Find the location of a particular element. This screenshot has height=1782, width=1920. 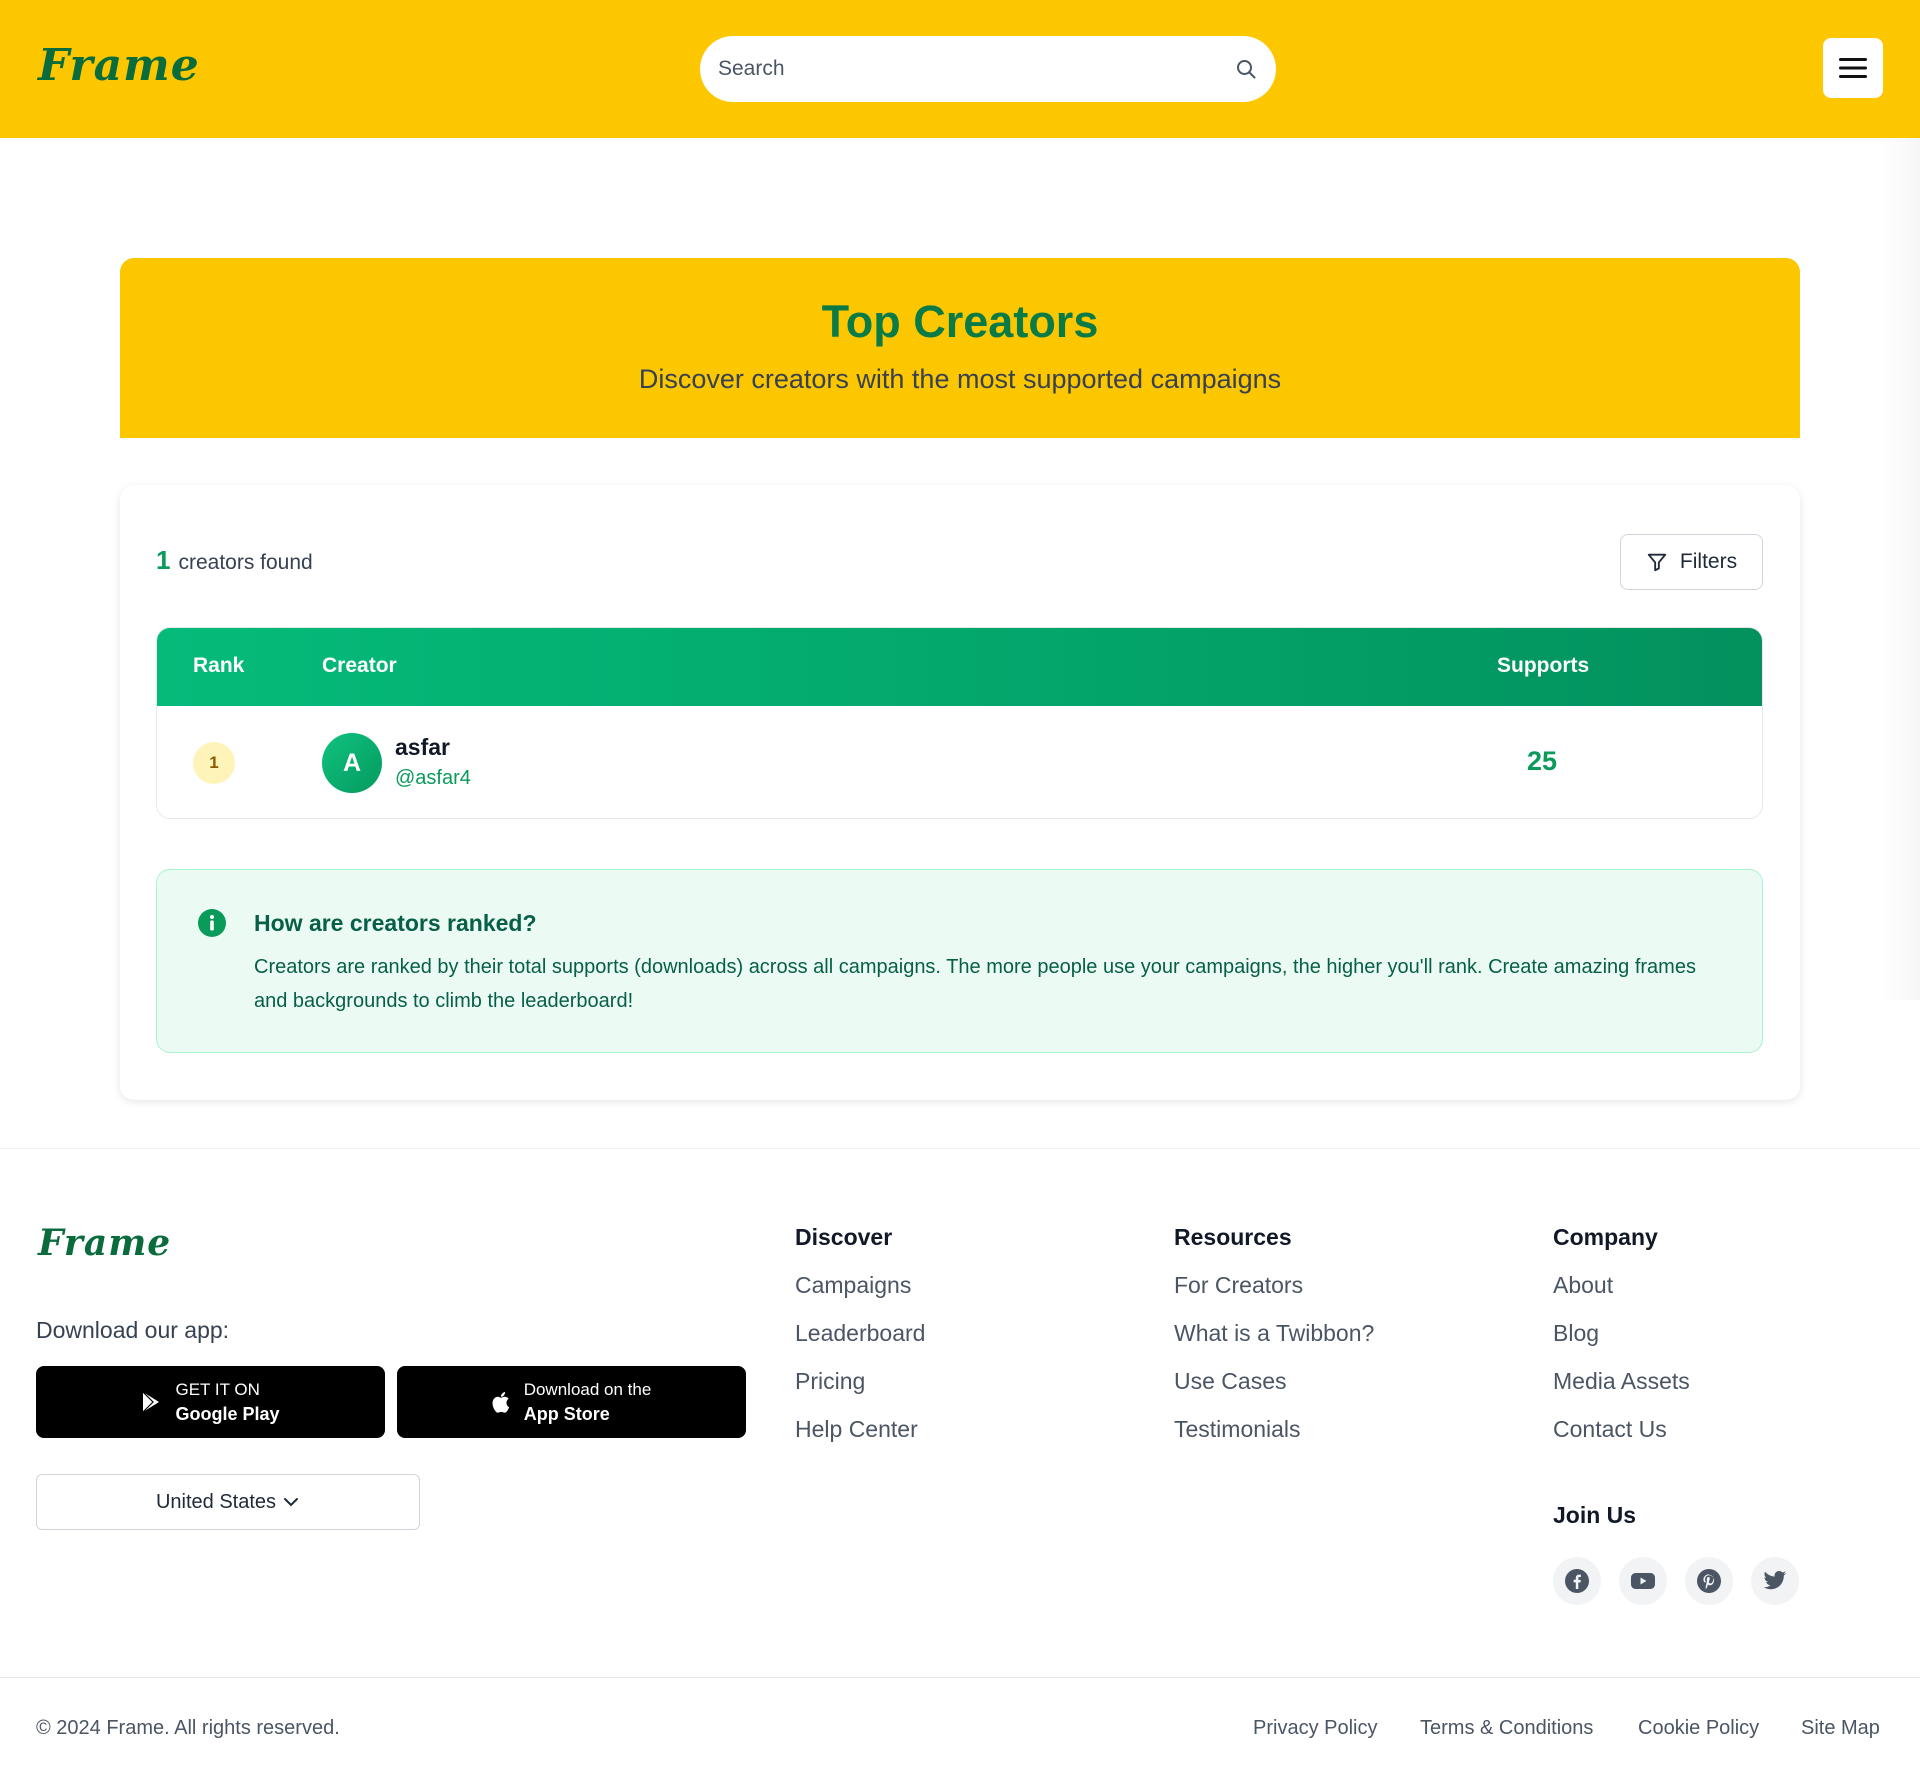

search-input is located at coordinates (958, 69).